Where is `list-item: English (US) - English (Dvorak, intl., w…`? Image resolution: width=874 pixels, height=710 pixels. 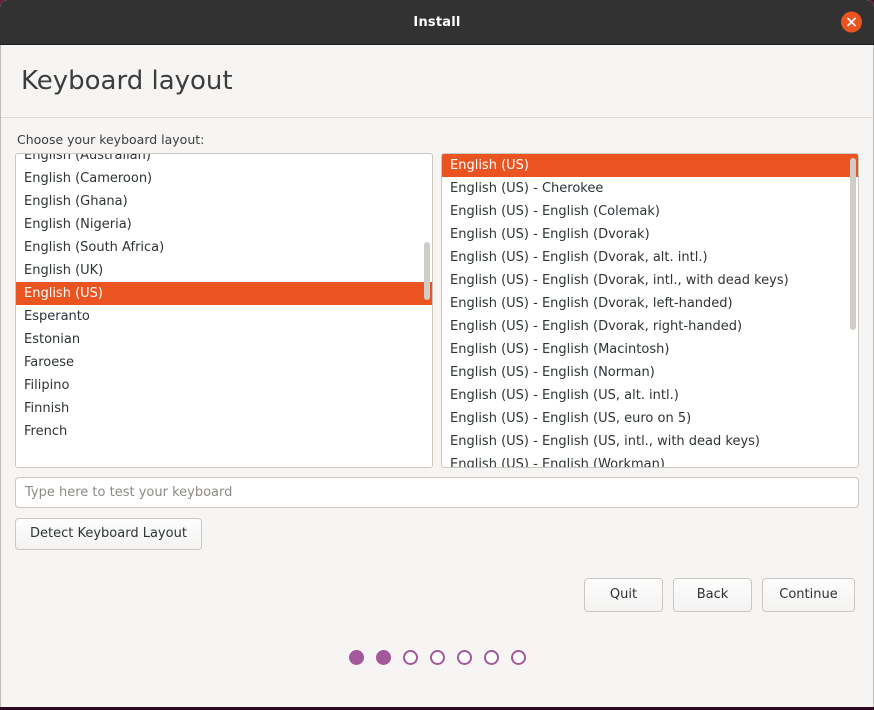 list-item: English (US) - English (Dvorak, intl., w… is located at coordinates (650, 280).